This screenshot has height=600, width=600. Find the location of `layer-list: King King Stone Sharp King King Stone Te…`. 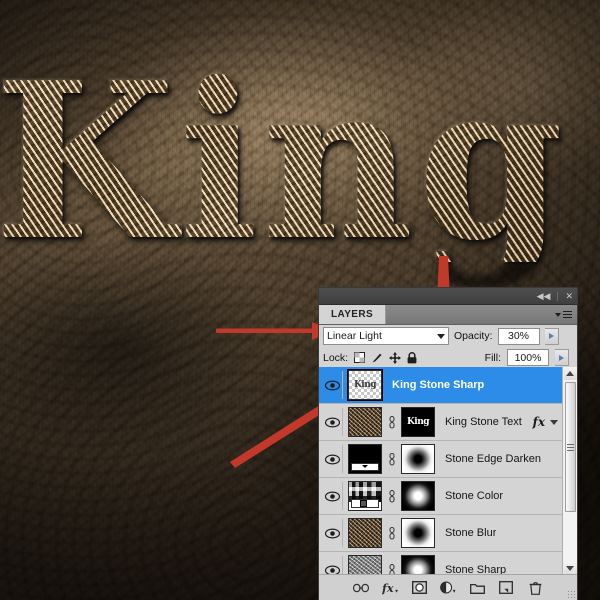

layer-list: King King Stone Sharp King King Stone Te… is located at coordinates (441, 471).